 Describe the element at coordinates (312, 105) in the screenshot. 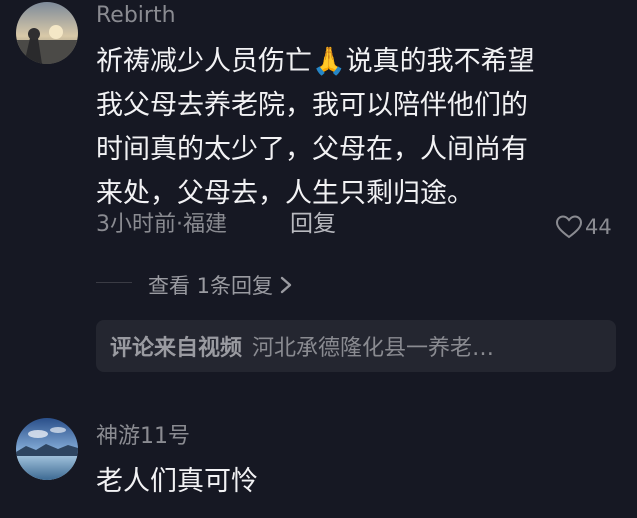

I see `comment-text-line: 我父母去养老院，我可以陪伴他们的` at that location.